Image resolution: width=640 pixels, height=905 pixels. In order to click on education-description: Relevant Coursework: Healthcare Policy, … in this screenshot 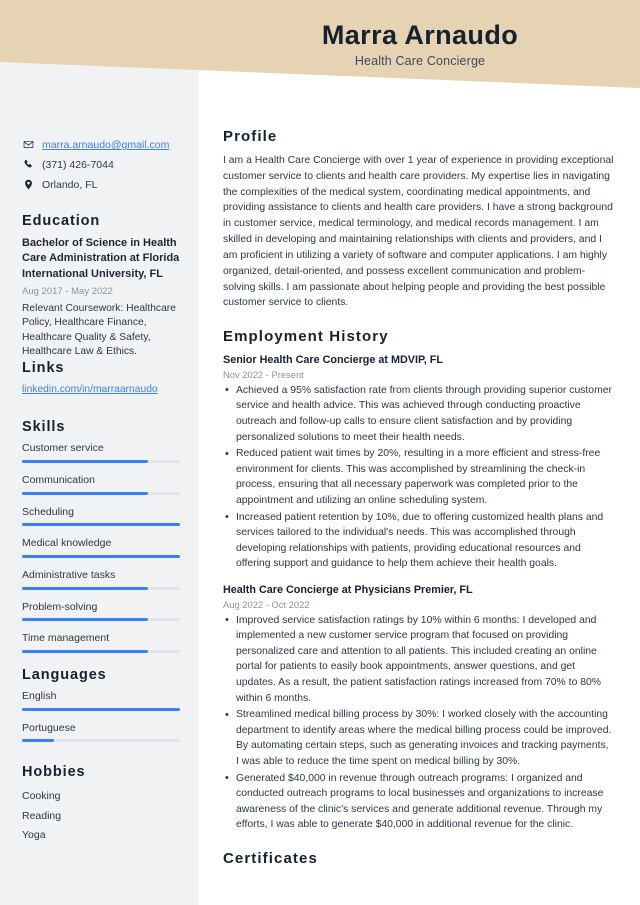, I will do `click(99, 330)`.